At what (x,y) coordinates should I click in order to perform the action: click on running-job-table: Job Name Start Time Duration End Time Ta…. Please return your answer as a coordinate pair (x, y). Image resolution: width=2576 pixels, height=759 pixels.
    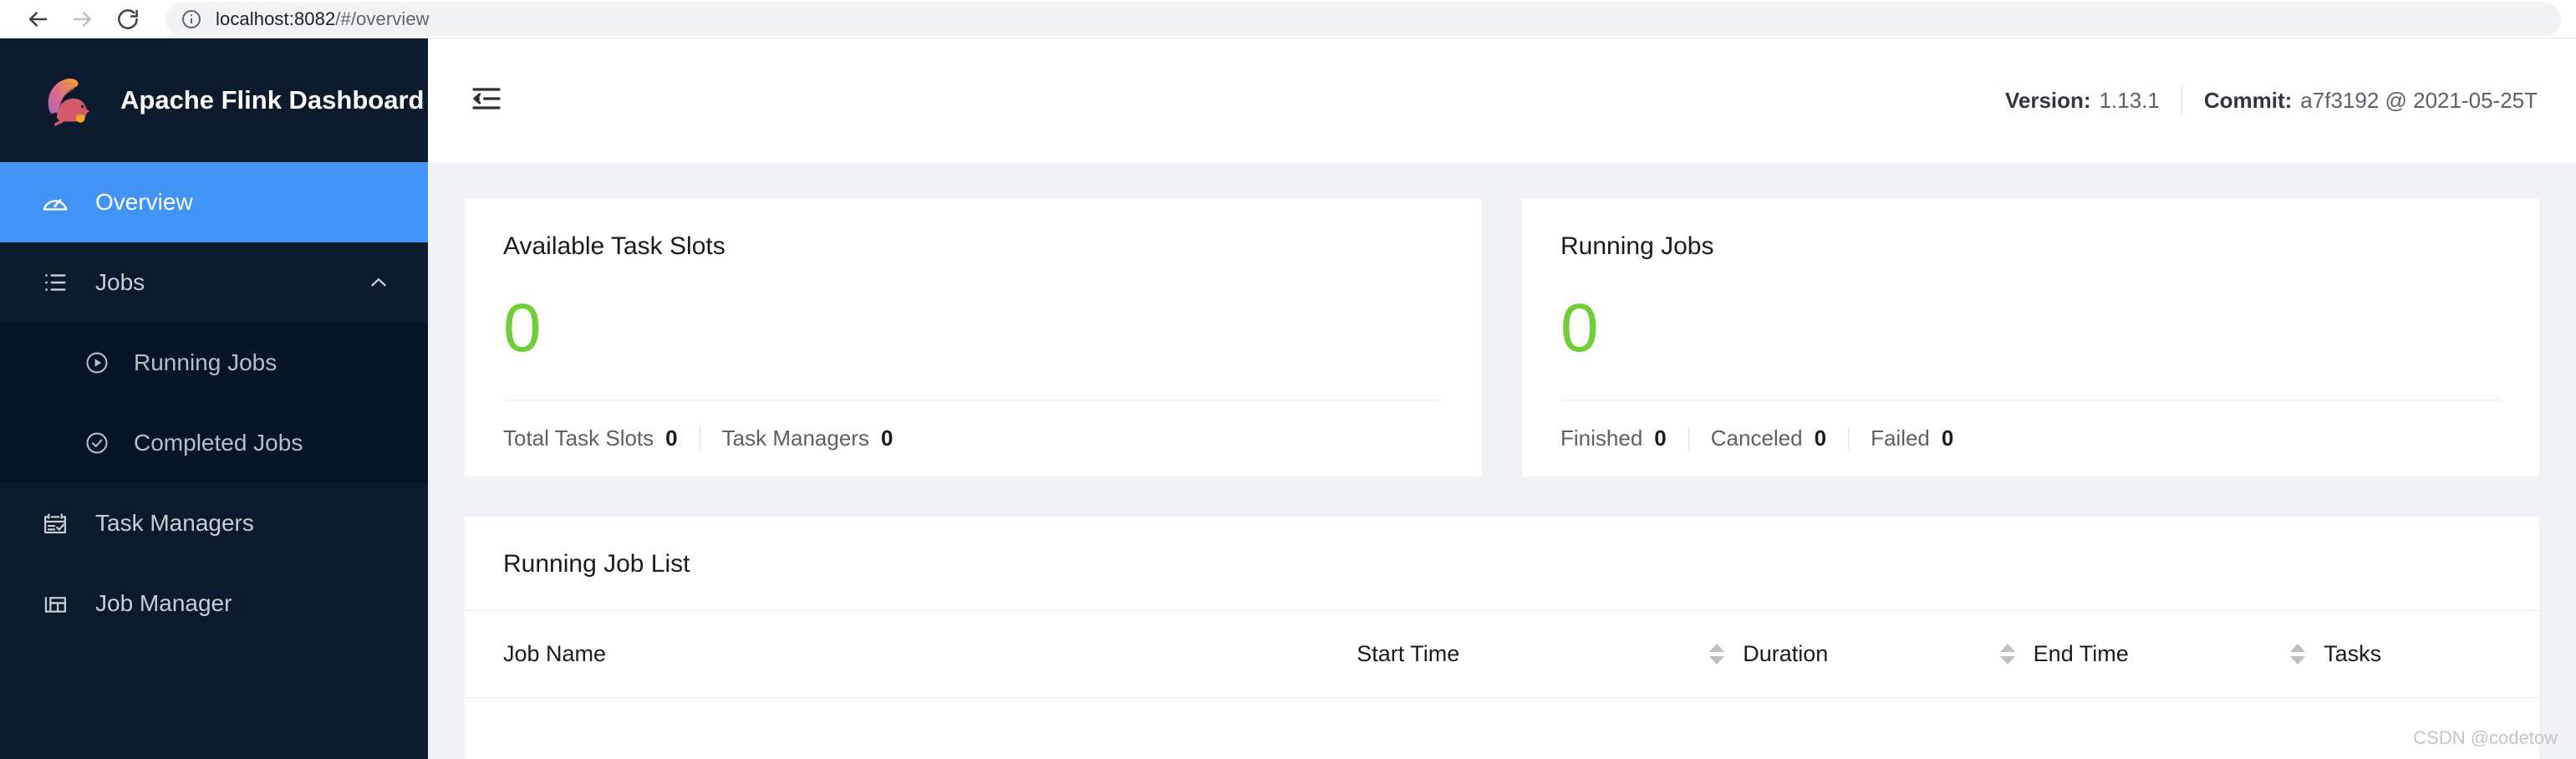
    Looking at the image, I should click on (1502, 654).